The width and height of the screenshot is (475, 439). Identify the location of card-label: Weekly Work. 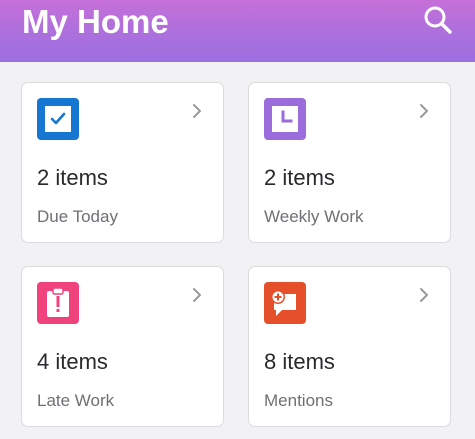
(314, 216).